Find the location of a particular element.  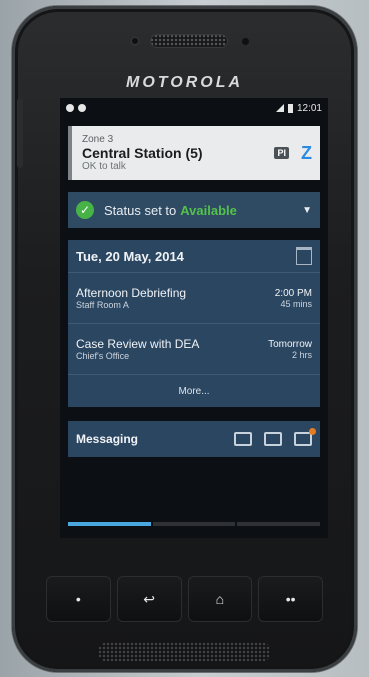

brand-logo: MOTOROLA is located at coordinates (184, 82).